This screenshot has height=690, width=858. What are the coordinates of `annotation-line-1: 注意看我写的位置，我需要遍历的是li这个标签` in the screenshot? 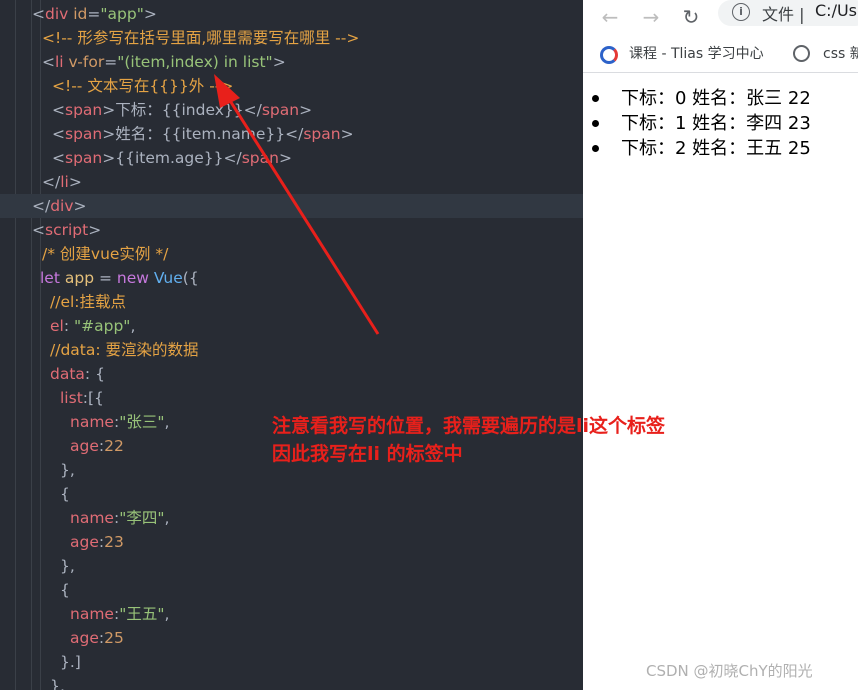 It's located at (469, 426).